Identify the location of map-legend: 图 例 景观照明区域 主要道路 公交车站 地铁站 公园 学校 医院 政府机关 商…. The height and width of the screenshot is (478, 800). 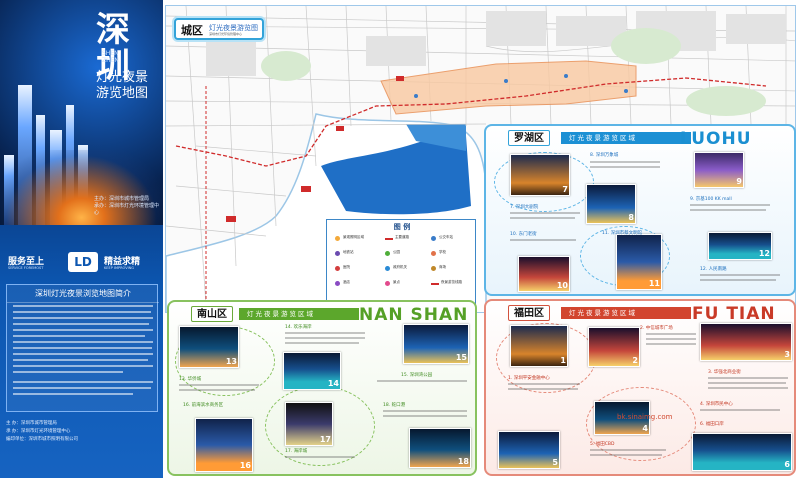
(401, 264).